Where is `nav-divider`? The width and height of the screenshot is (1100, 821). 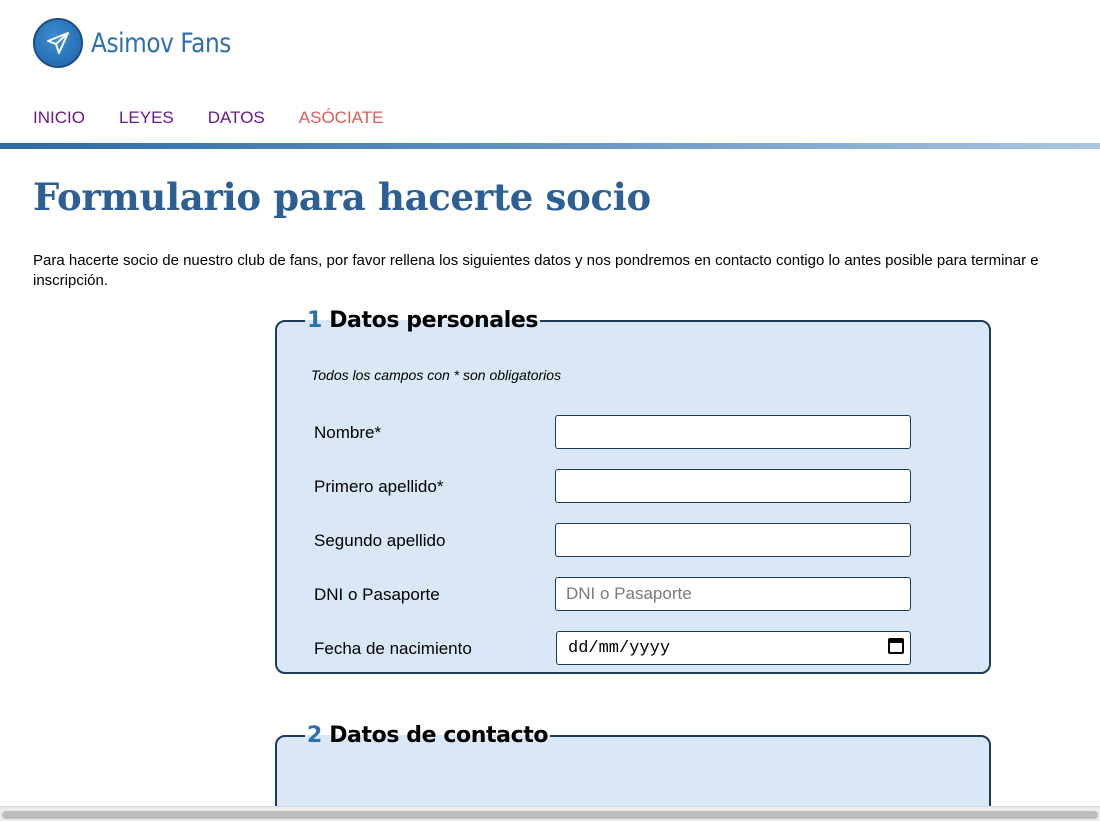
nav-divider is located at coordinates (550, 146).